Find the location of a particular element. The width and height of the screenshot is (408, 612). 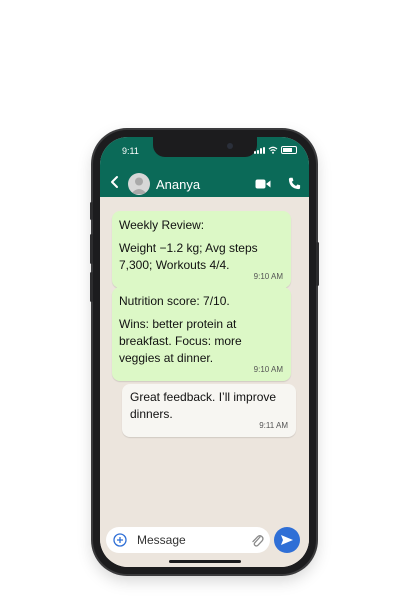

send-button is located at coordinates (287, 540).